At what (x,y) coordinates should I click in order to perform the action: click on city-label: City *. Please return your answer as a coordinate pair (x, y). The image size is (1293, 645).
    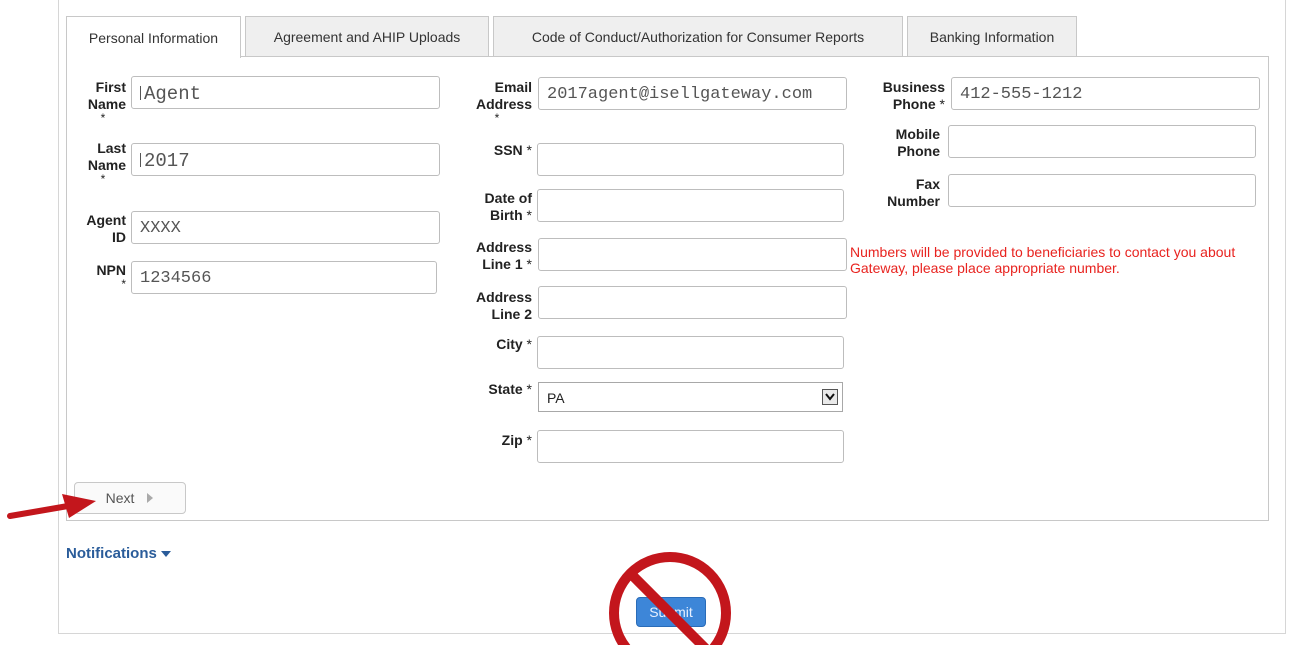
    Looking at the image, I should click on (514, 344).